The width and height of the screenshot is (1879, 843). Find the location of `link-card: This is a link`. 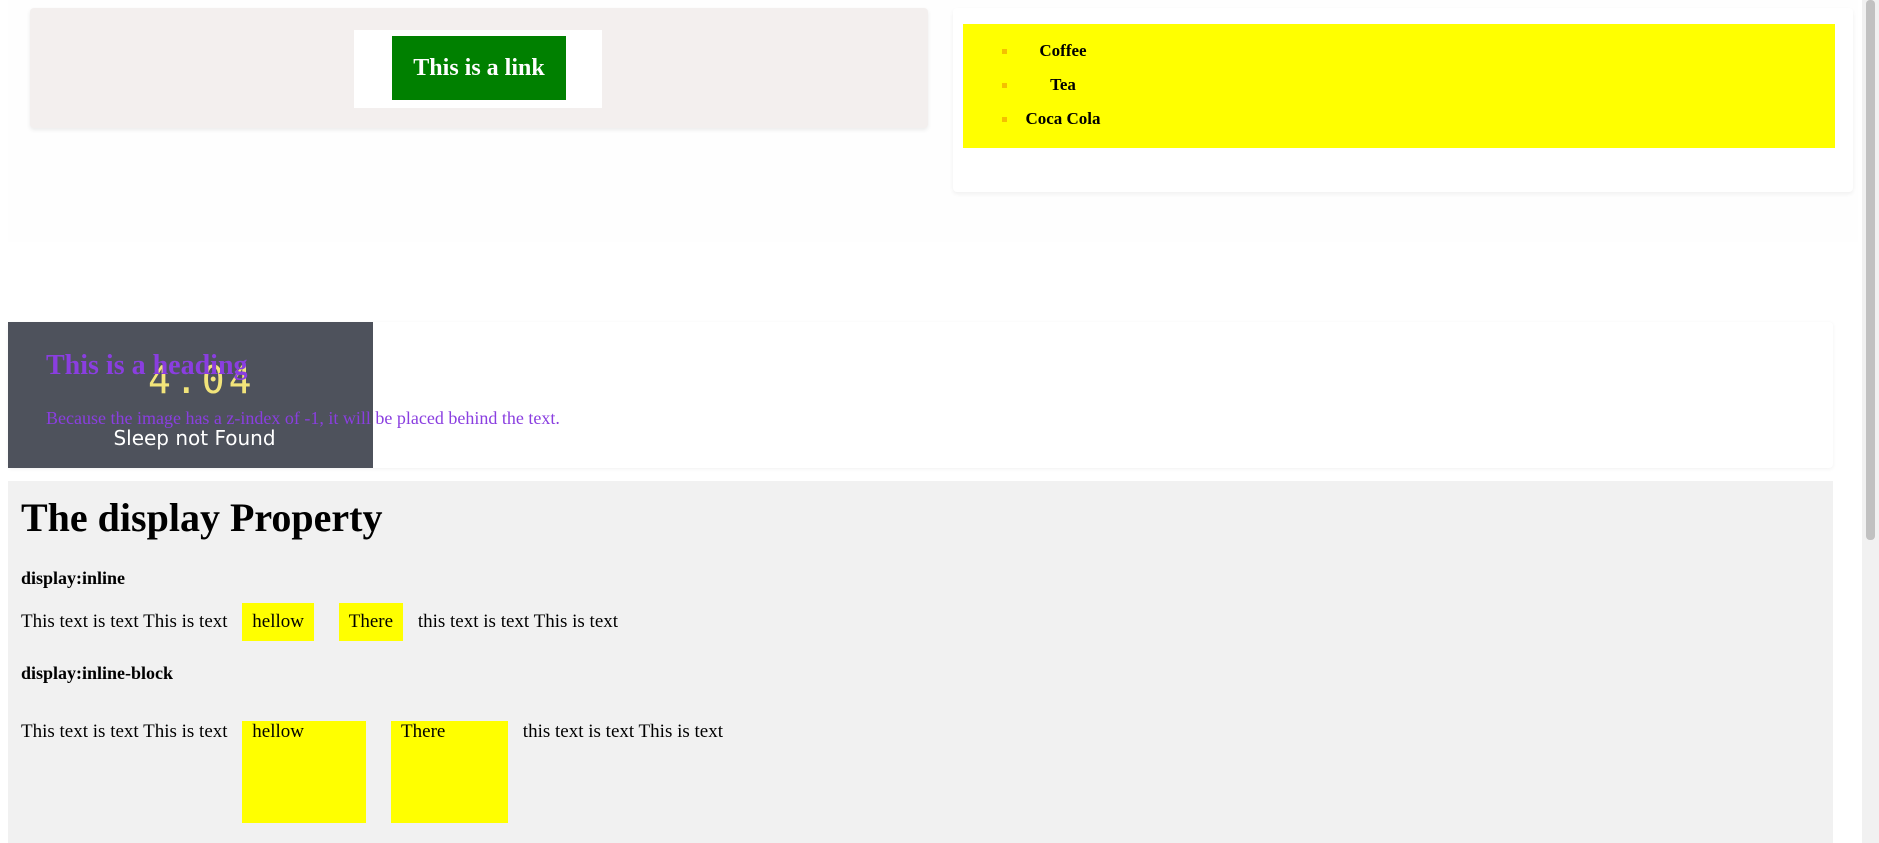

link-card: This is a link is located at coordinates (479, 68).